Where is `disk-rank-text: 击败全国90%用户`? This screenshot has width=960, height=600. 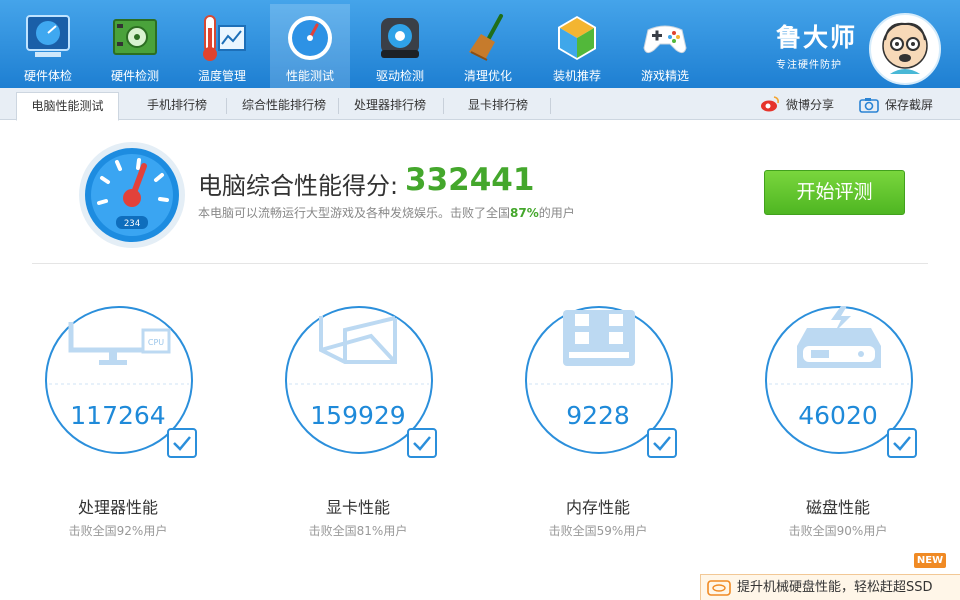 disk-rank-text: 击败全国90%用户 is located at coordinates (838, 531).